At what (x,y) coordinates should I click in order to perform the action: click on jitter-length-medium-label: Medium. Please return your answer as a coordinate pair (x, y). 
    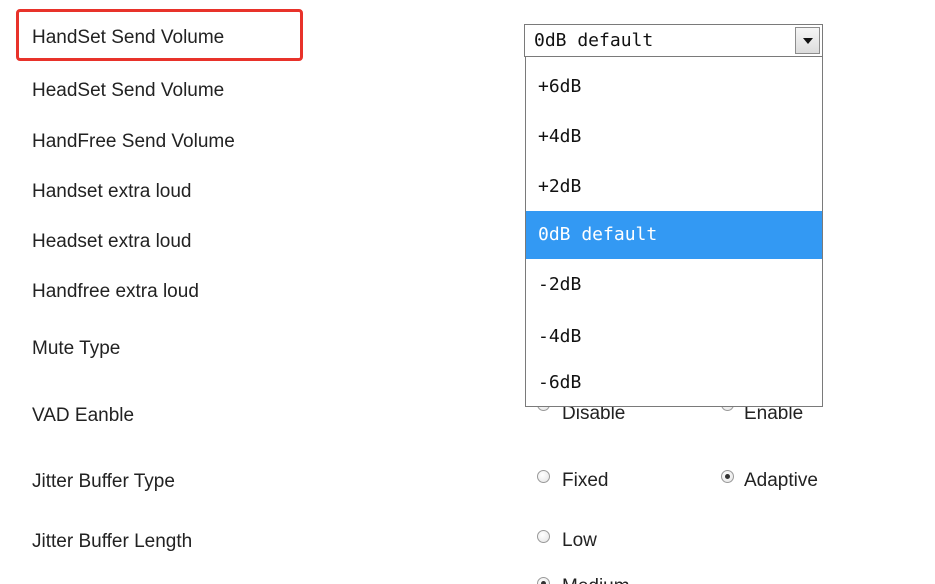
    Looking at the image, I should click on (596, 580).